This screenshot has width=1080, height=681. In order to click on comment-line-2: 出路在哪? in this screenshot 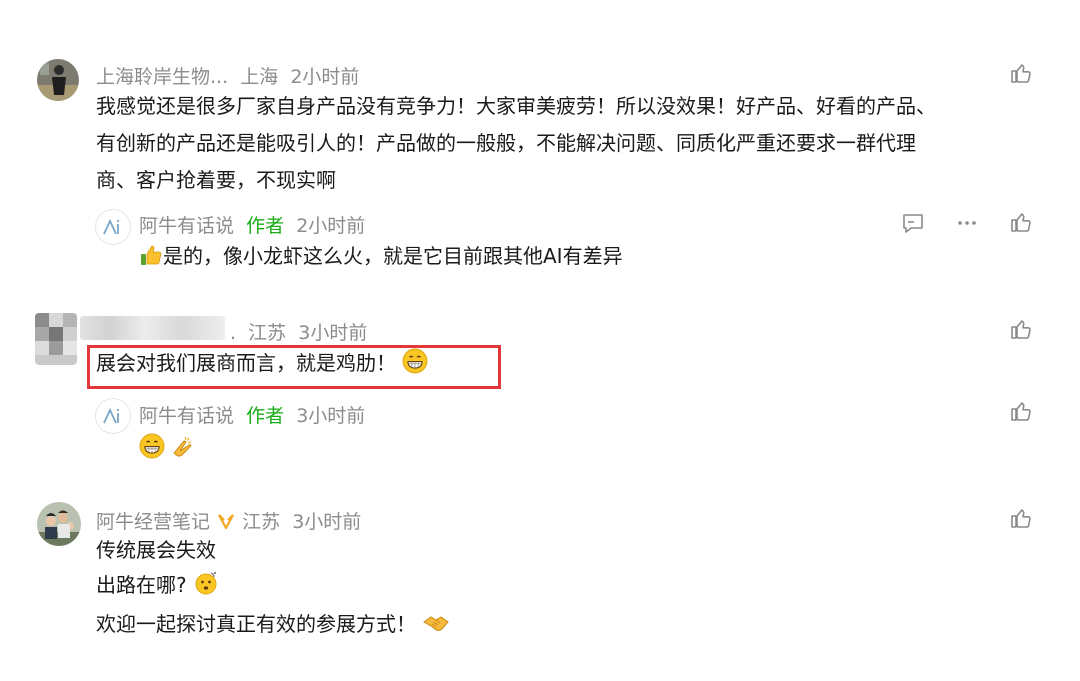, I will do `click(273, 587)`.